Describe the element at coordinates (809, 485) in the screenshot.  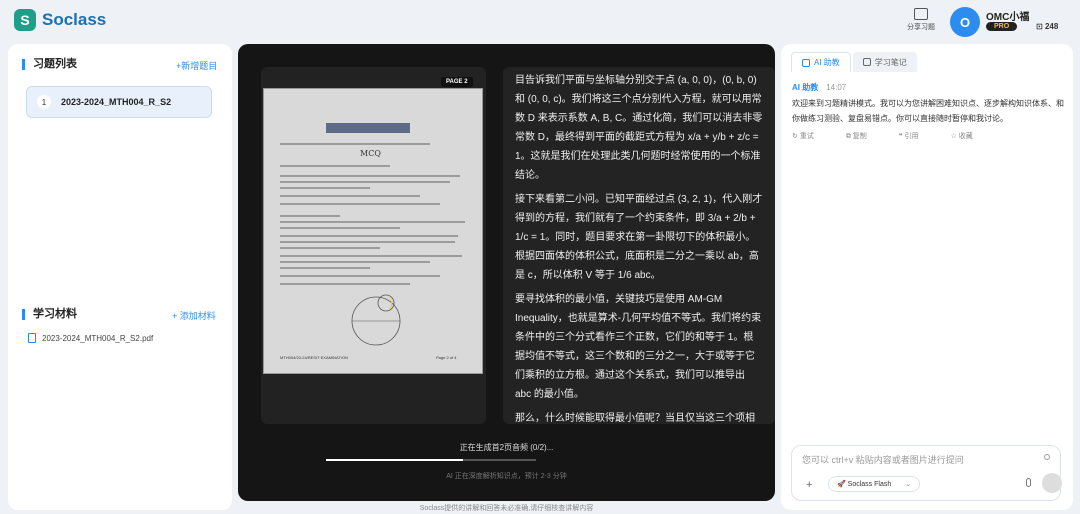
I see `add-attachment-icon: +` at that location.